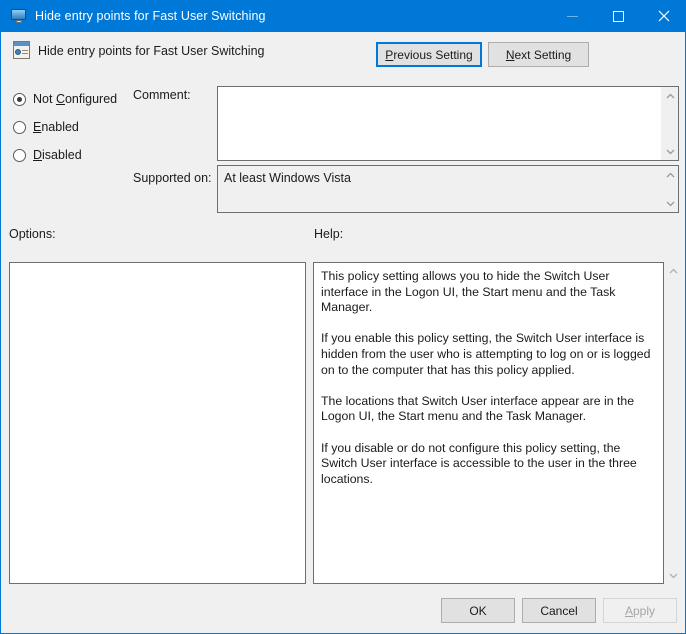 The height and width of the screenshot is (634, 686). Describe the element at coordinates (448, 91) in the screenshot. I see `comment-value` at that location.